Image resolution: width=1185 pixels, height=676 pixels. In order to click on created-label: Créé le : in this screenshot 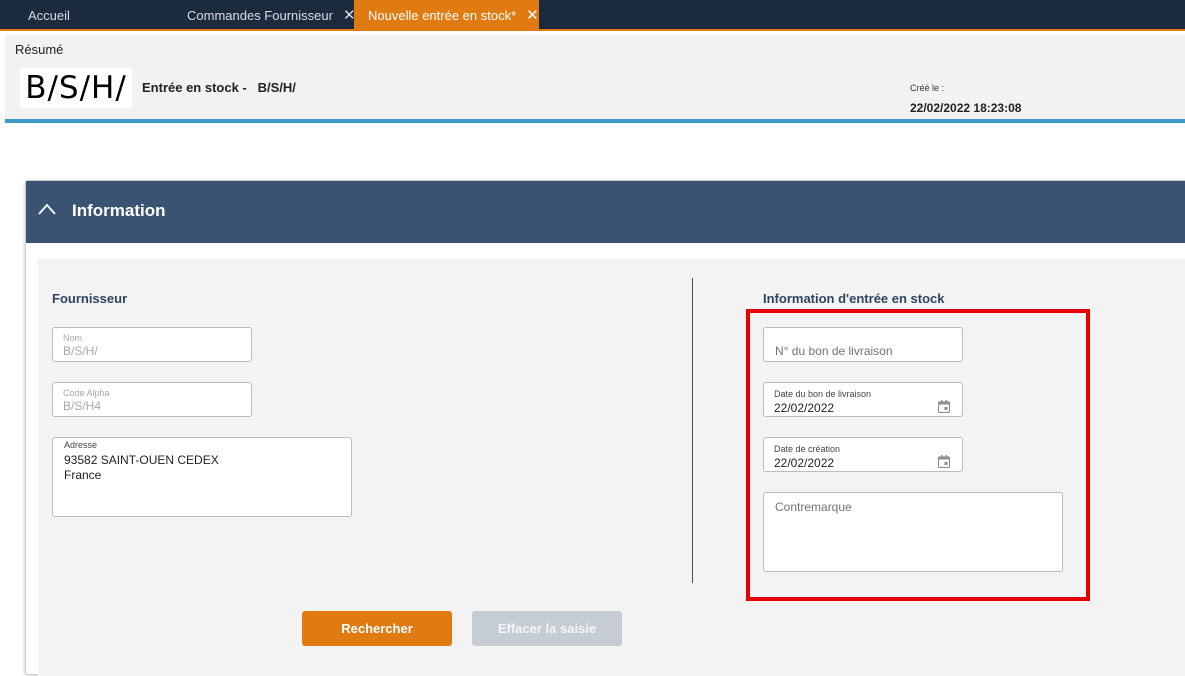, I will do `click(927, 88)`.